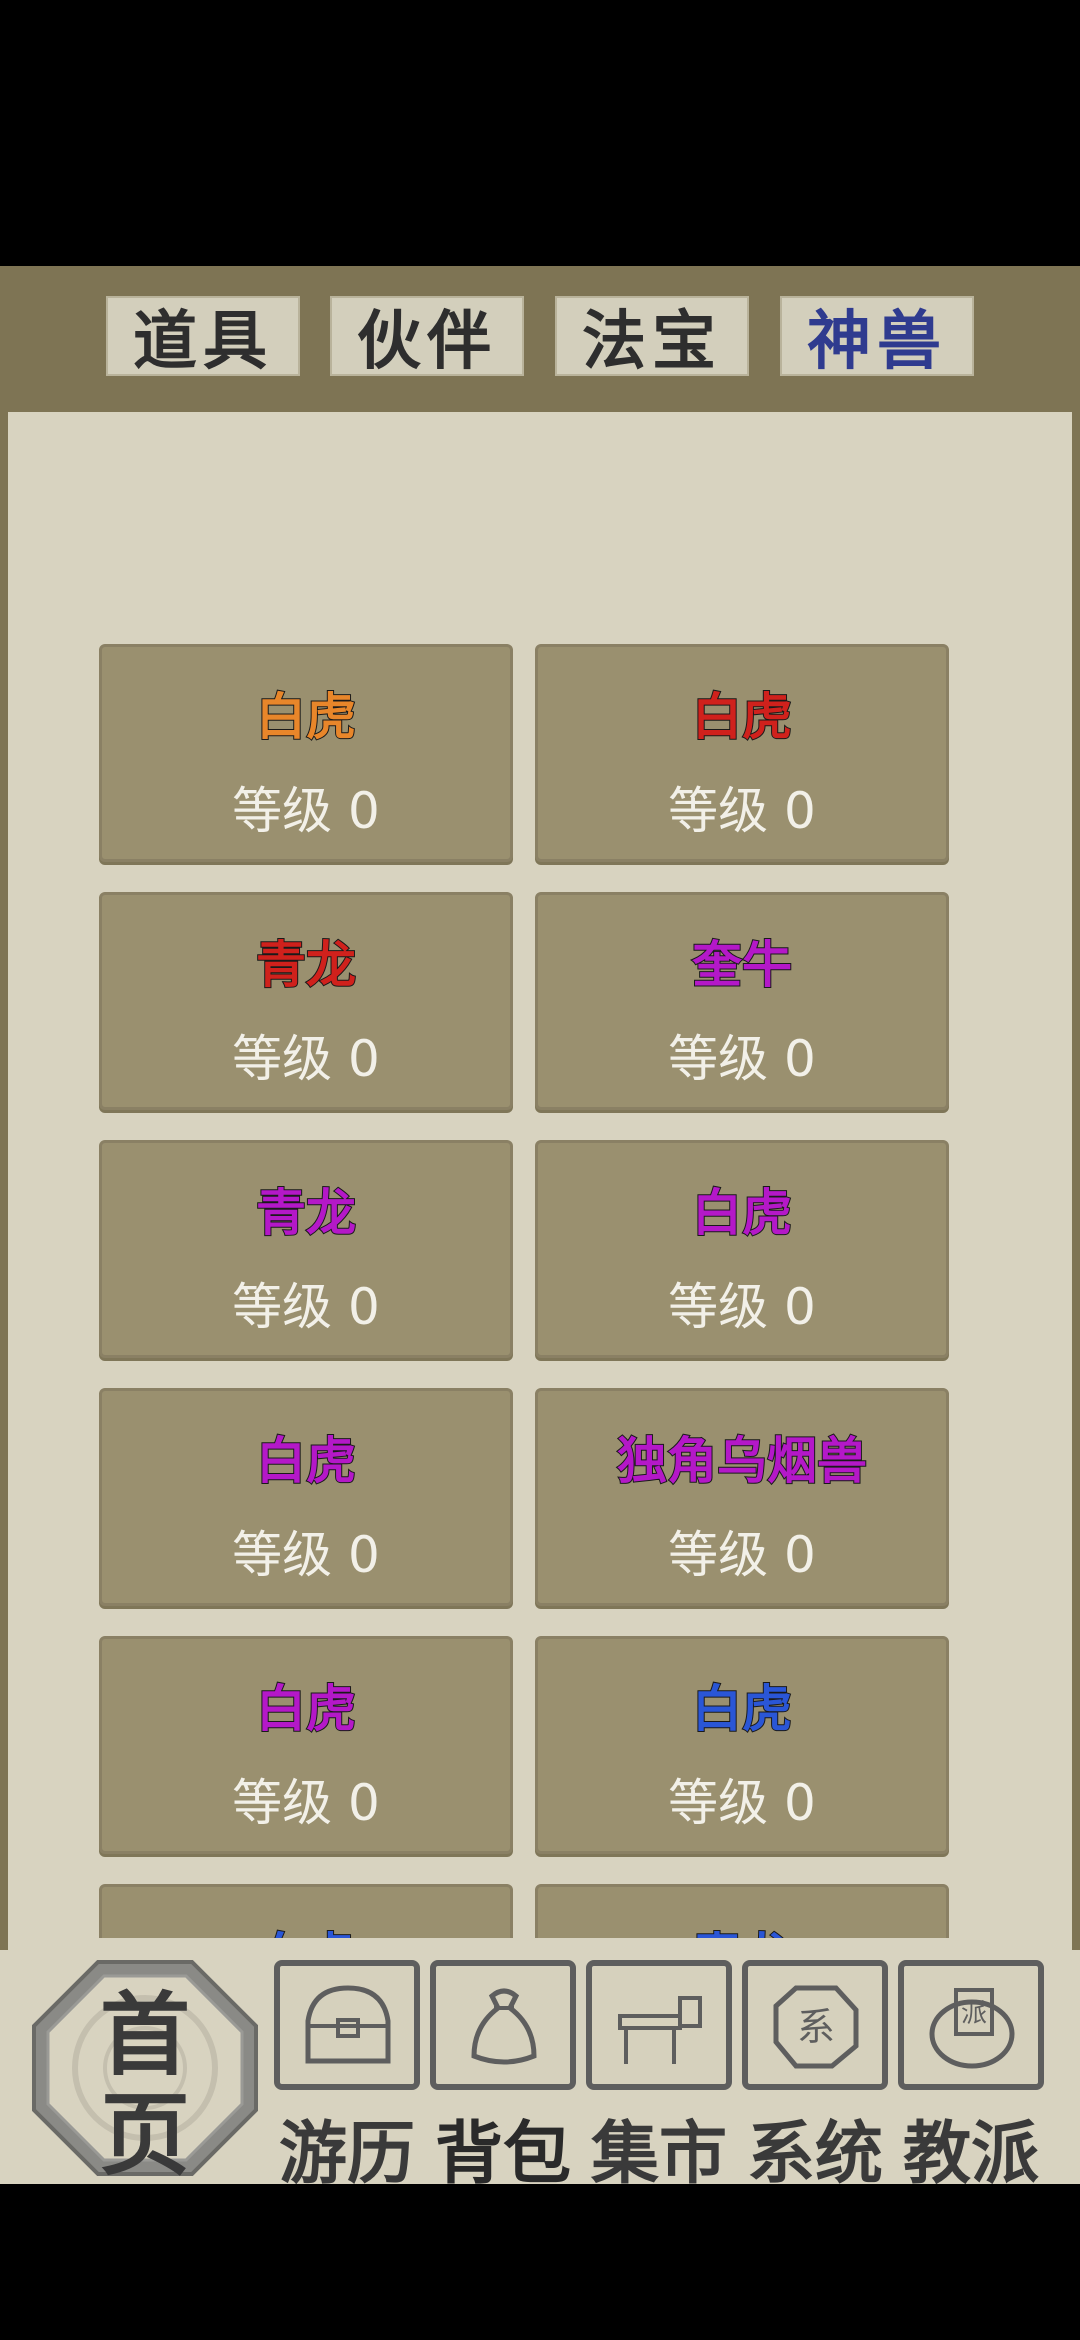 Image resolution: width=1080 pixels, height=2340 pixels. I want to click on home-indicator-area, so click(540, 2262).